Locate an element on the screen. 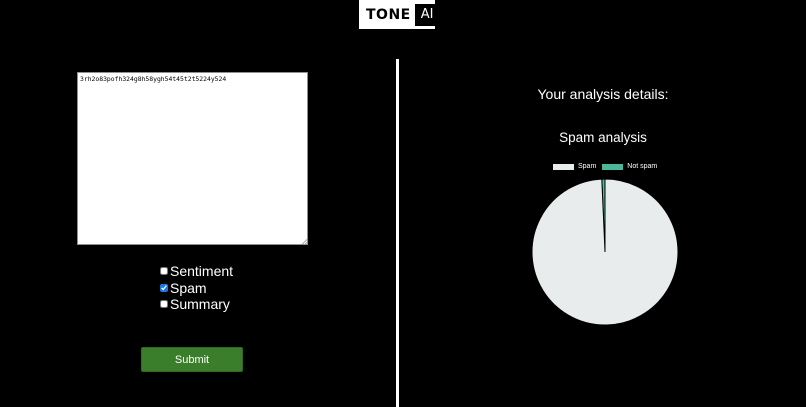  option-spam: Spam is located at coordinates (196, 288).